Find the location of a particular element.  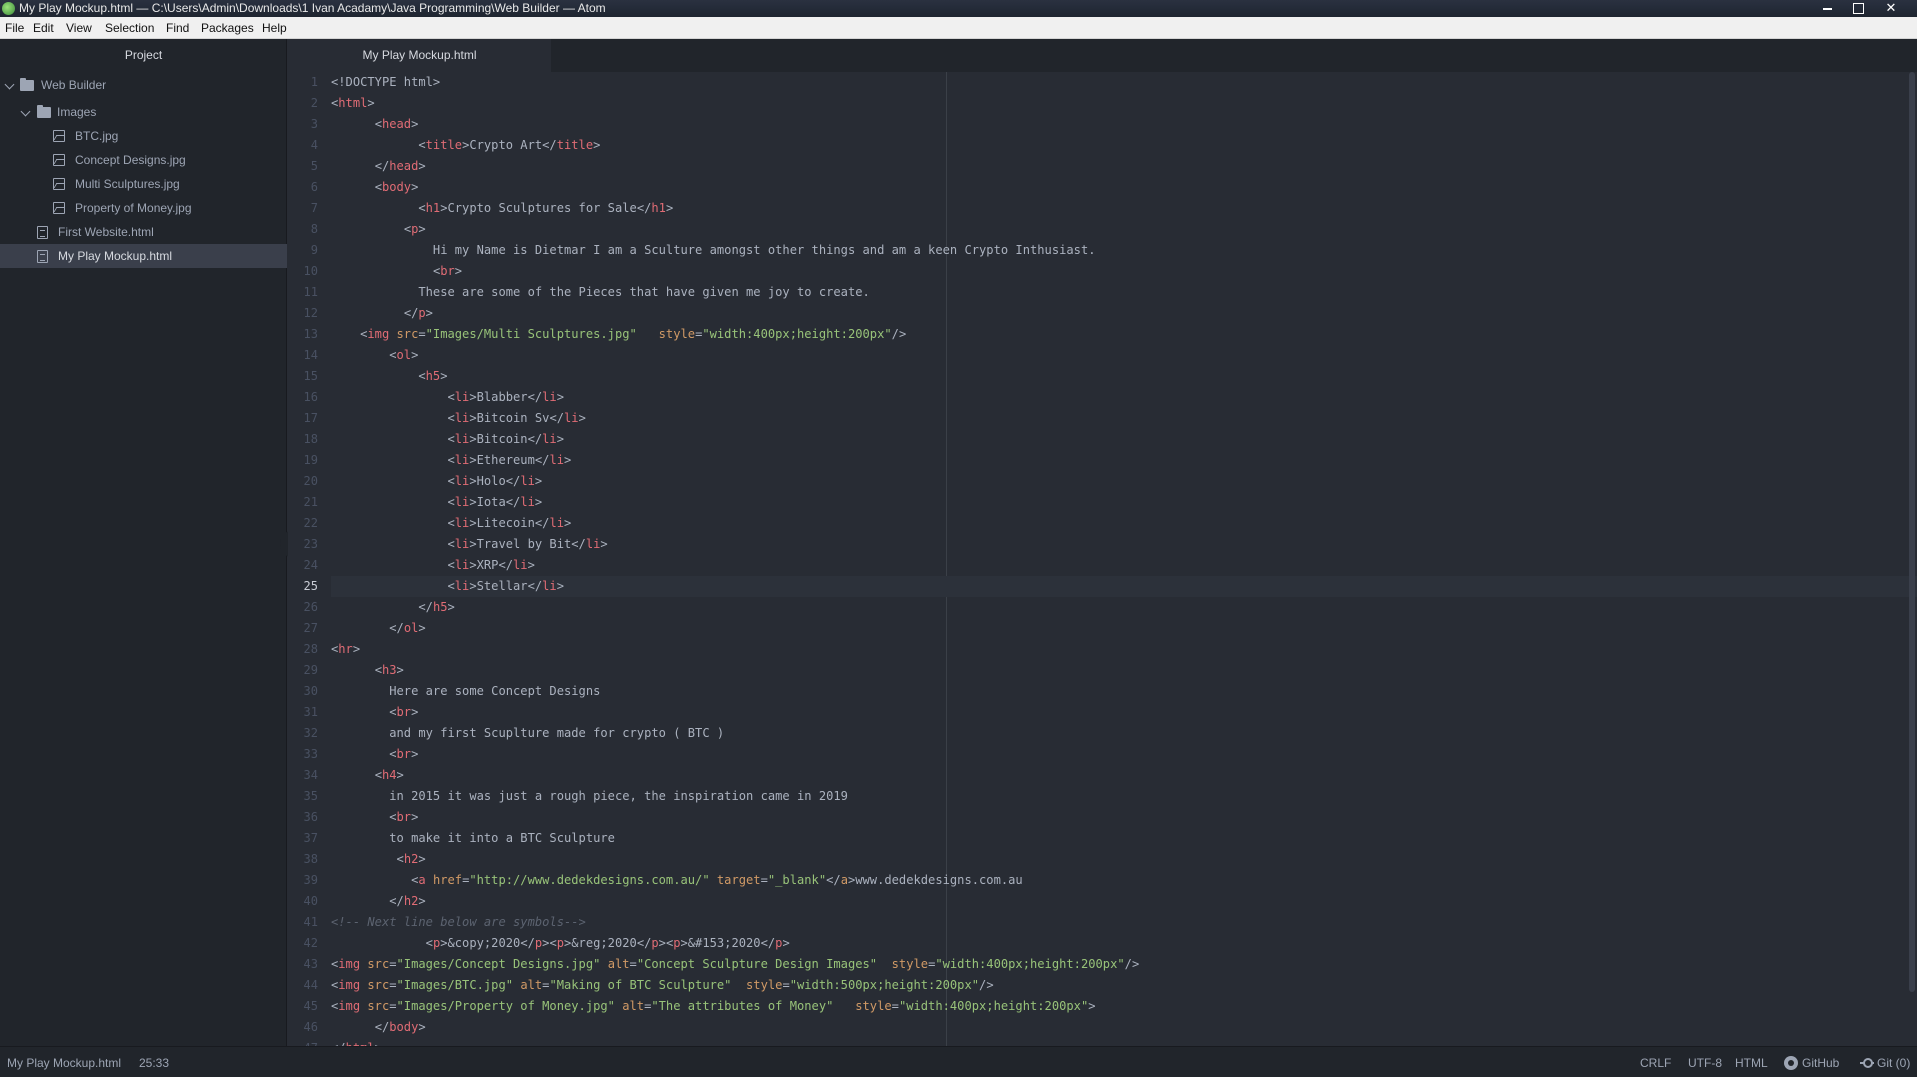

line-number: 23 is located at coordinates (310, 544).